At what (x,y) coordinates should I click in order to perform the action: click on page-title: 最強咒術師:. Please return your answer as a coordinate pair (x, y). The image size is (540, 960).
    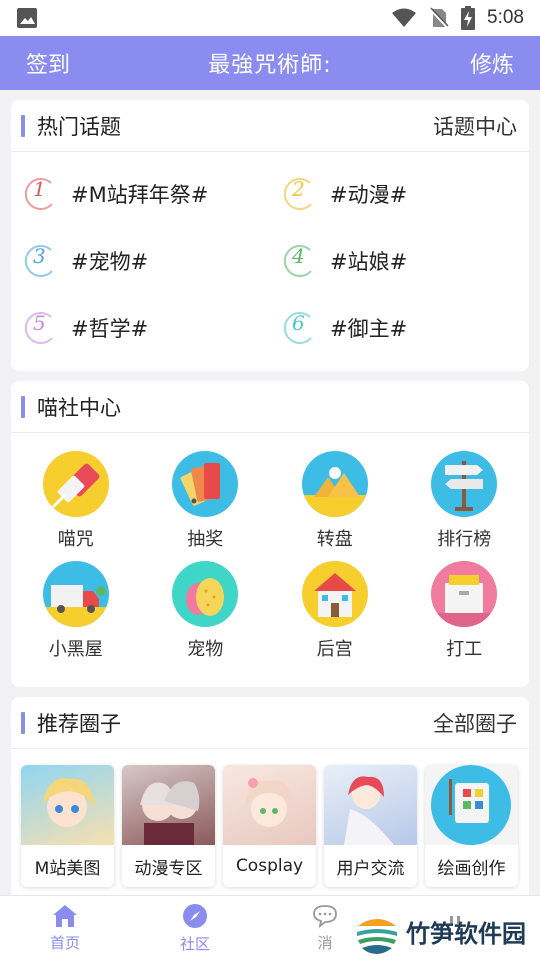
    Looking at the image, I should click on (270, 65).